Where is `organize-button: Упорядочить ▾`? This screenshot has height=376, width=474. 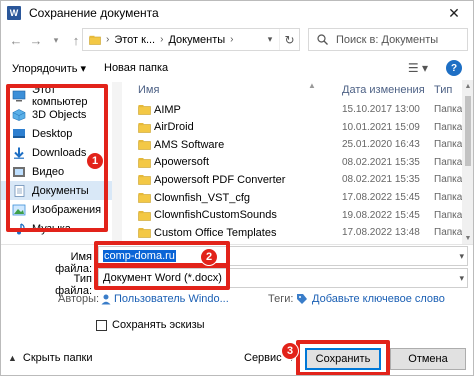
organize-button: Упорядочить ▾ is located at coordinates (49, 68).